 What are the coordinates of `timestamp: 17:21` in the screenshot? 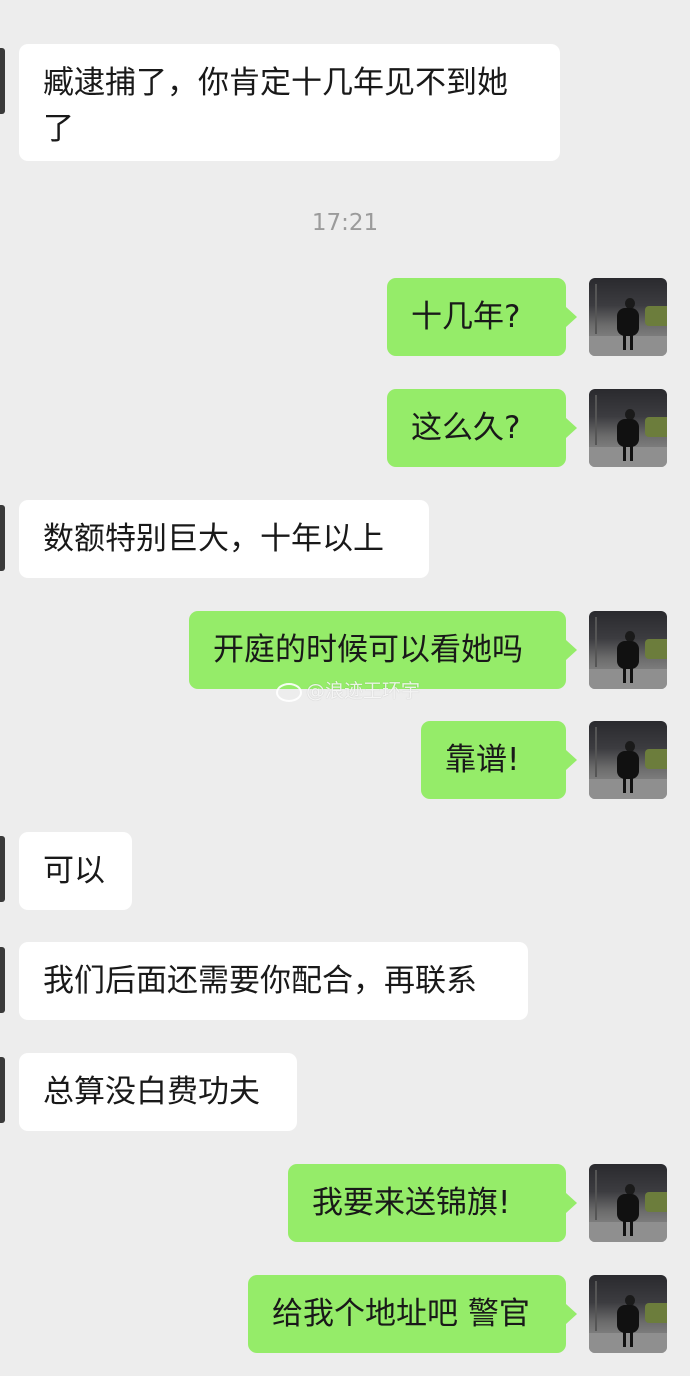 It's located at (345, 223).